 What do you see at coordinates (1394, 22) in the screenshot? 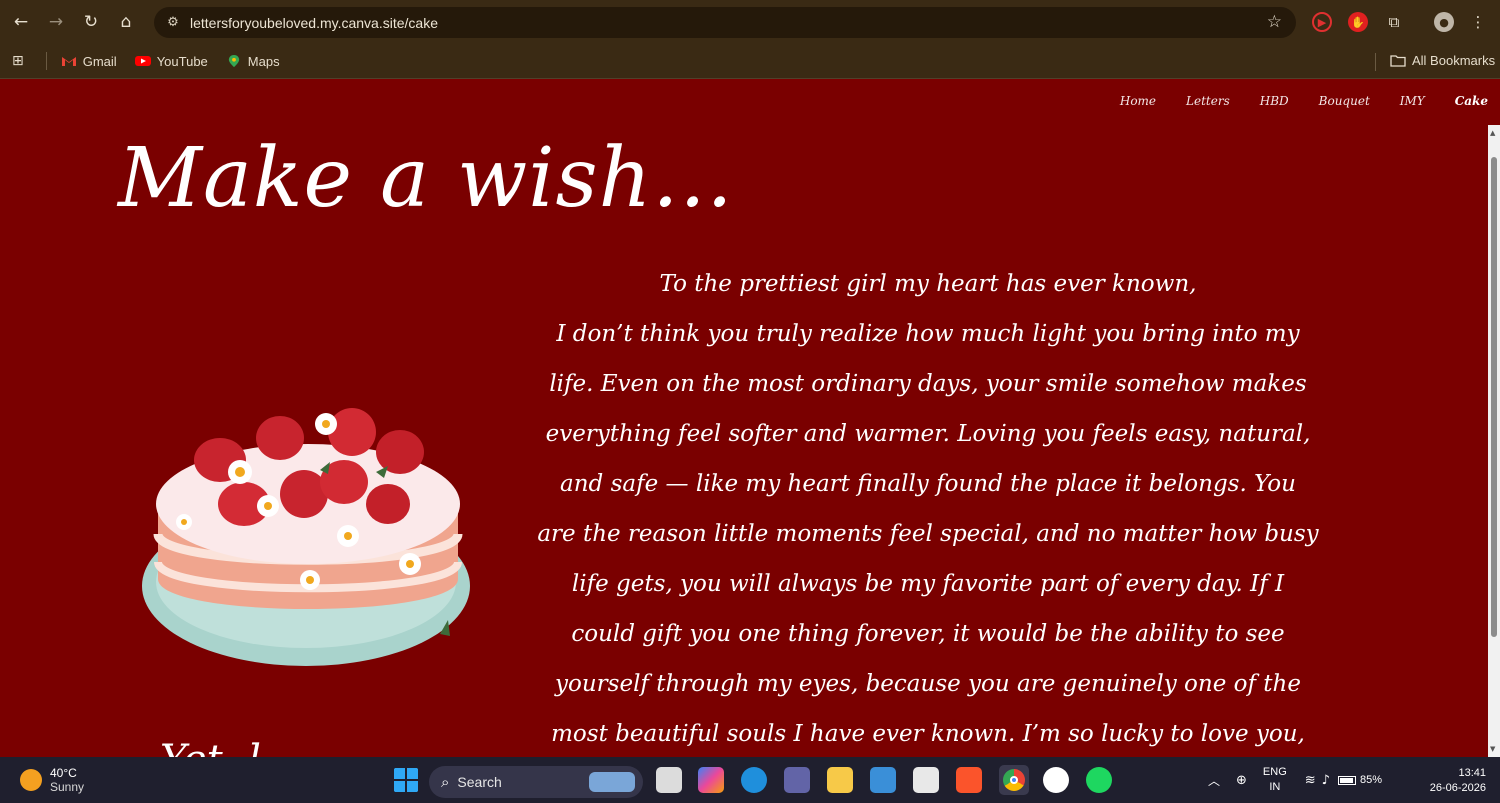
I see `extensions-puzzle-icon: ⧉` at bounding box center [1394, 22].